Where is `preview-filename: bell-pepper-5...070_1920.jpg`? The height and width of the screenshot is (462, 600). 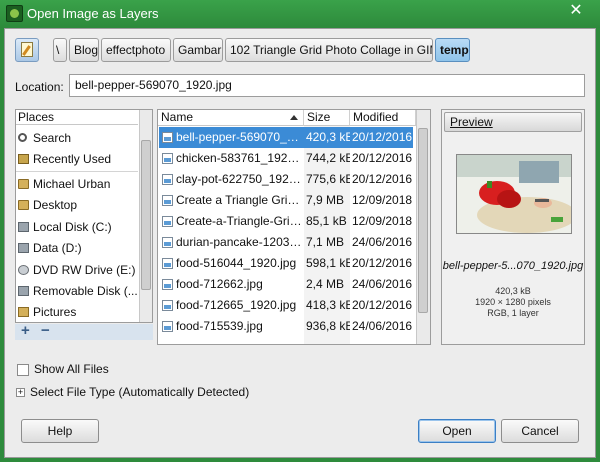
preview-filename: bell-pepper-5...070_1920.jpg is located at coordinates (513, 266).